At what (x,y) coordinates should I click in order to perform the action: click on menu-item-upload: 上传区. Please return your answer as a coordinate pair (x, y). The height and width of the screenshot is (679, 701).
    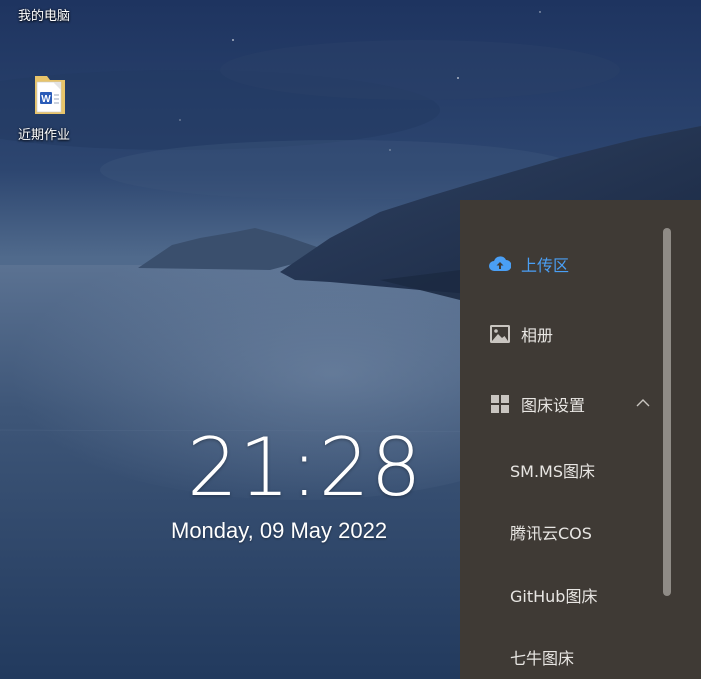
    Looking at the image, I should click on (560, 264).